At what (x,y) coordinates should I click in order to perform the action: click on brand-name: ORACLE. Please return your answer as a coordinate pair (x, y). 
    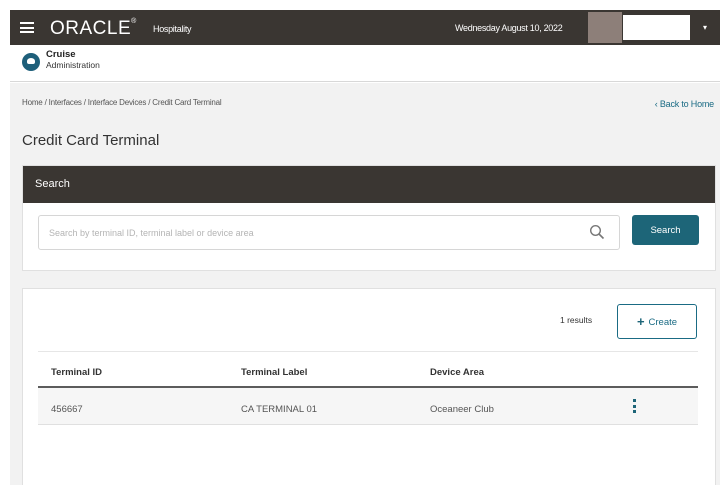
    Looking at the image, I should click on (91, 28).